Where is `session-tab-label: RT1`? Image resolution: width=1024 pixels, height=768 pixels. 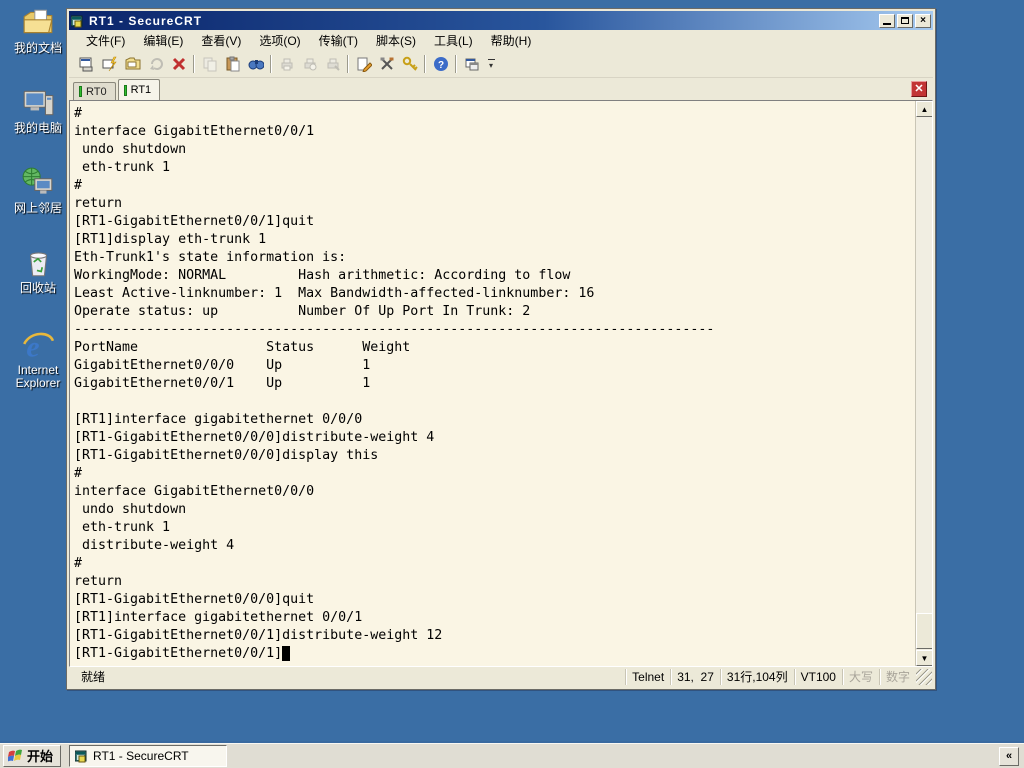 session-tab-label: RT1 is located at coordinates (141, 90).